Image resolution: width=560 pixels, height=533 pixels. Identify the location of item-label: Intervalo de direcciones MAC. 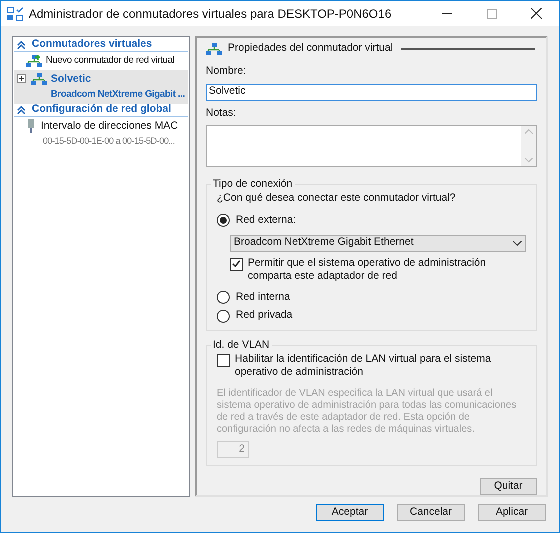
(109, 126).